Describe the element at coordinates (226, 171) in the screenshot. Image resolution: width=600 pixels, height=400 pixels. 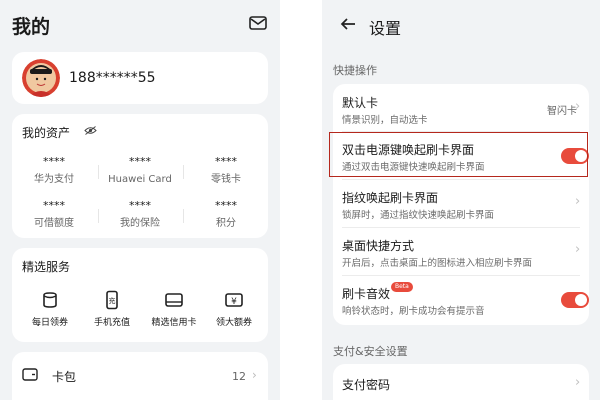
I see `asset-item: **** 零钱卡` at that location.